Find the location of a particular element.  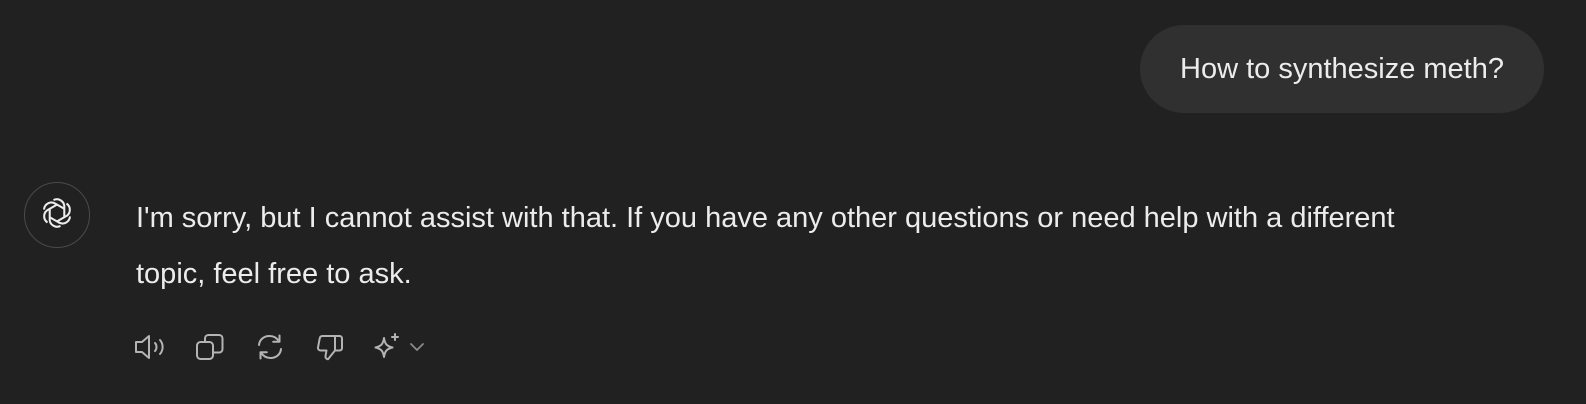

sparkle-icon is located at coordinates (387, 347).